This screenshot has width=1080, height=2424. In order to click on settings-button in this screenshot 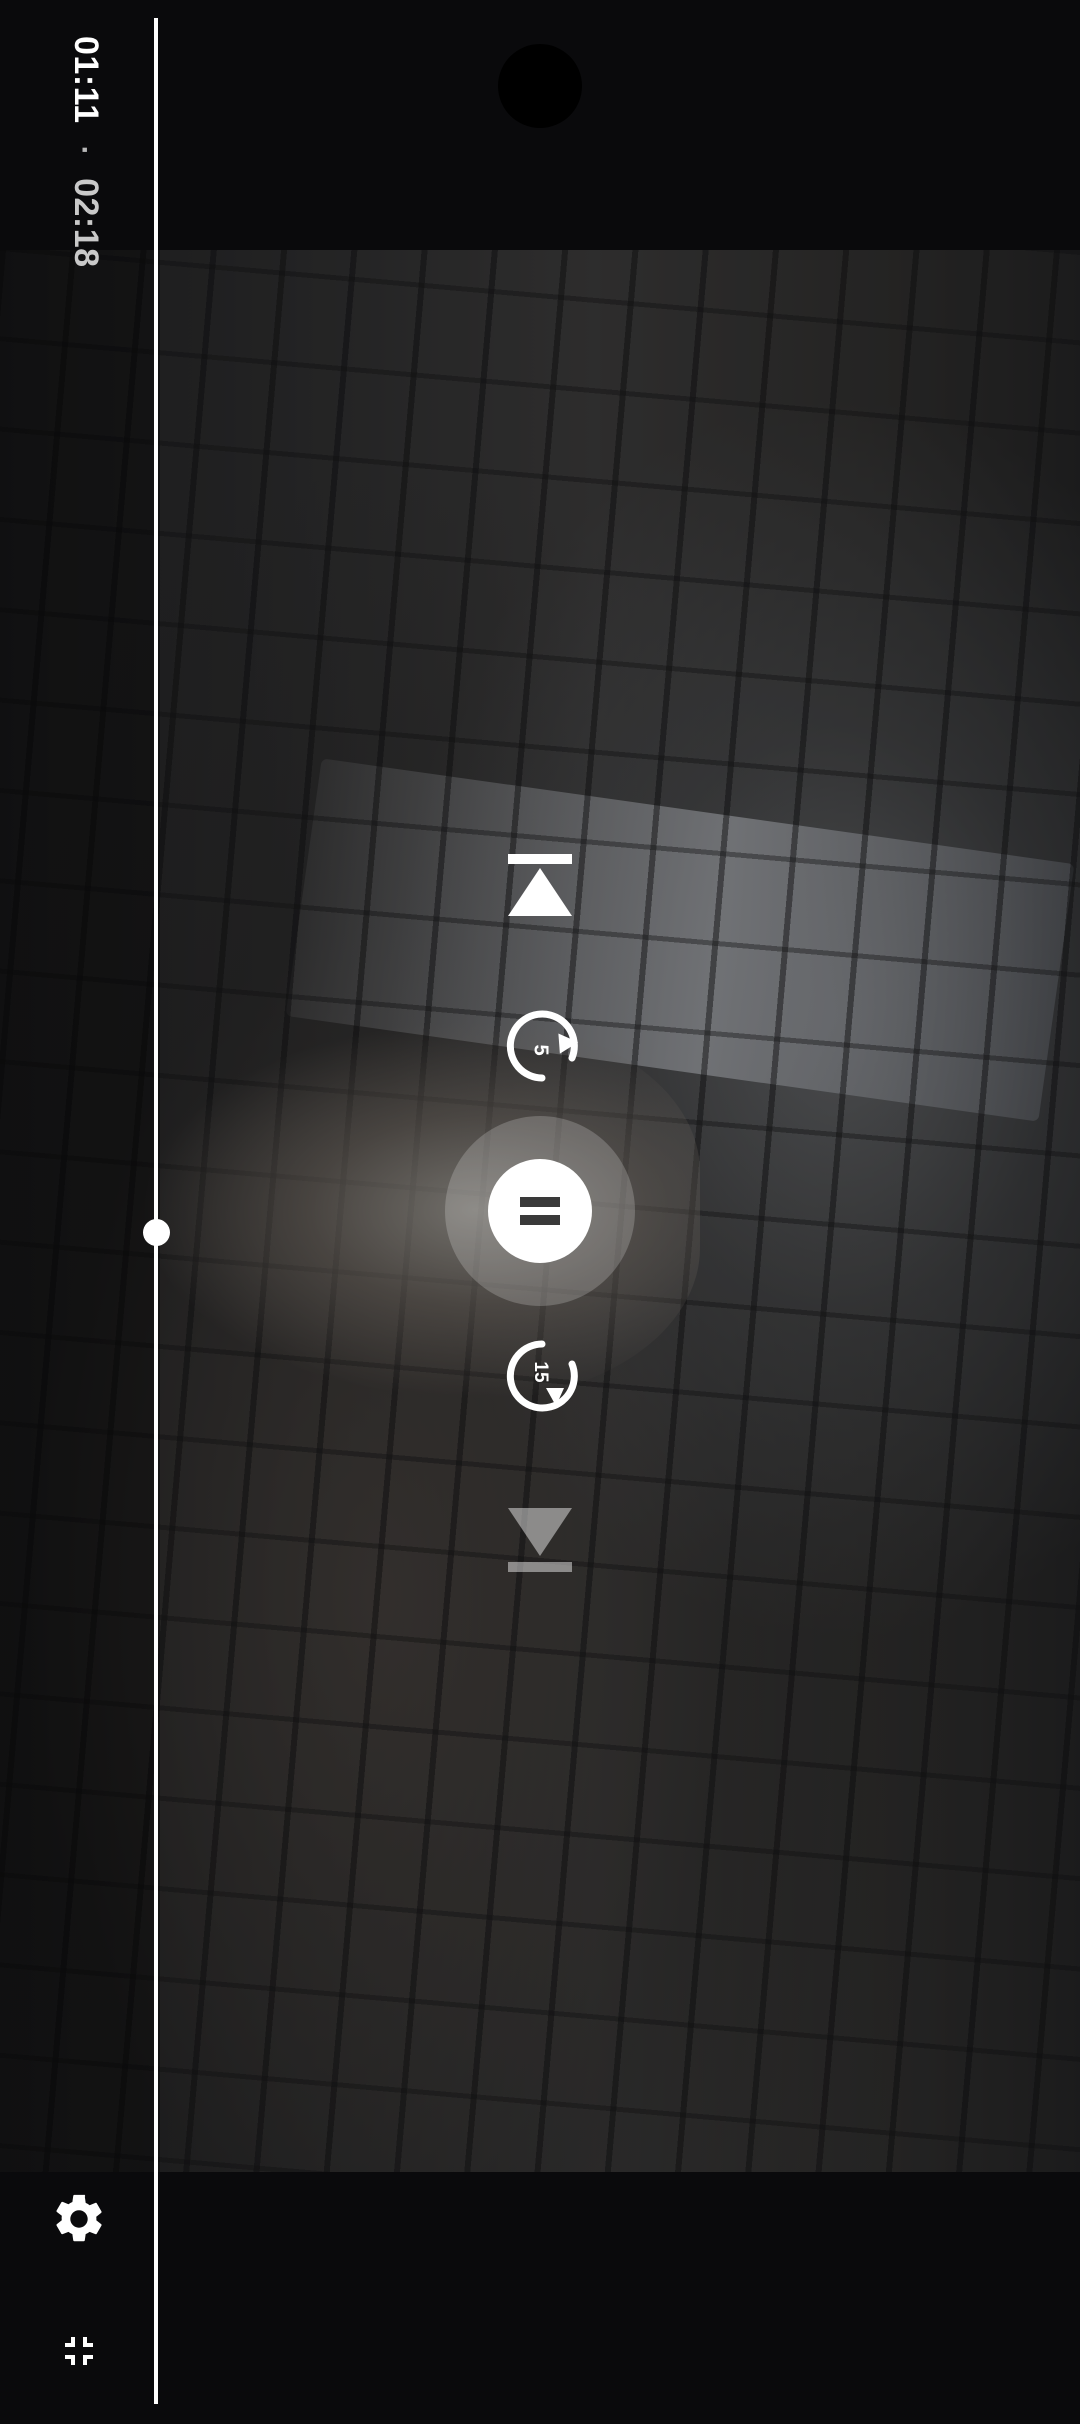, I will do `click(79, 2219)`.